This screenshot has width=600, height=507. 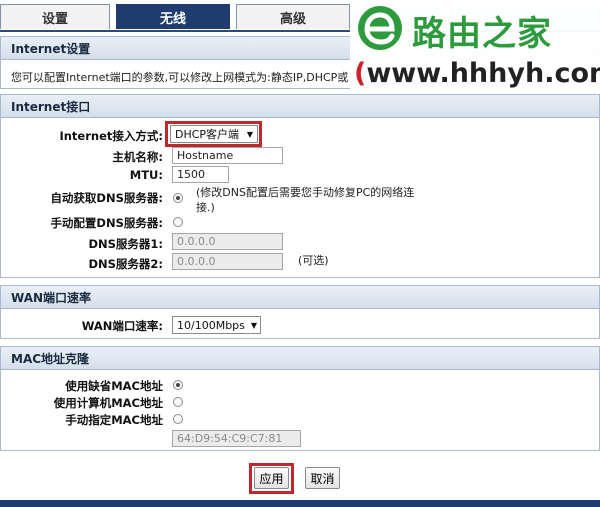 I want to click on wan-speed-value: 10/100Mbps, so click(x=211, y=325).